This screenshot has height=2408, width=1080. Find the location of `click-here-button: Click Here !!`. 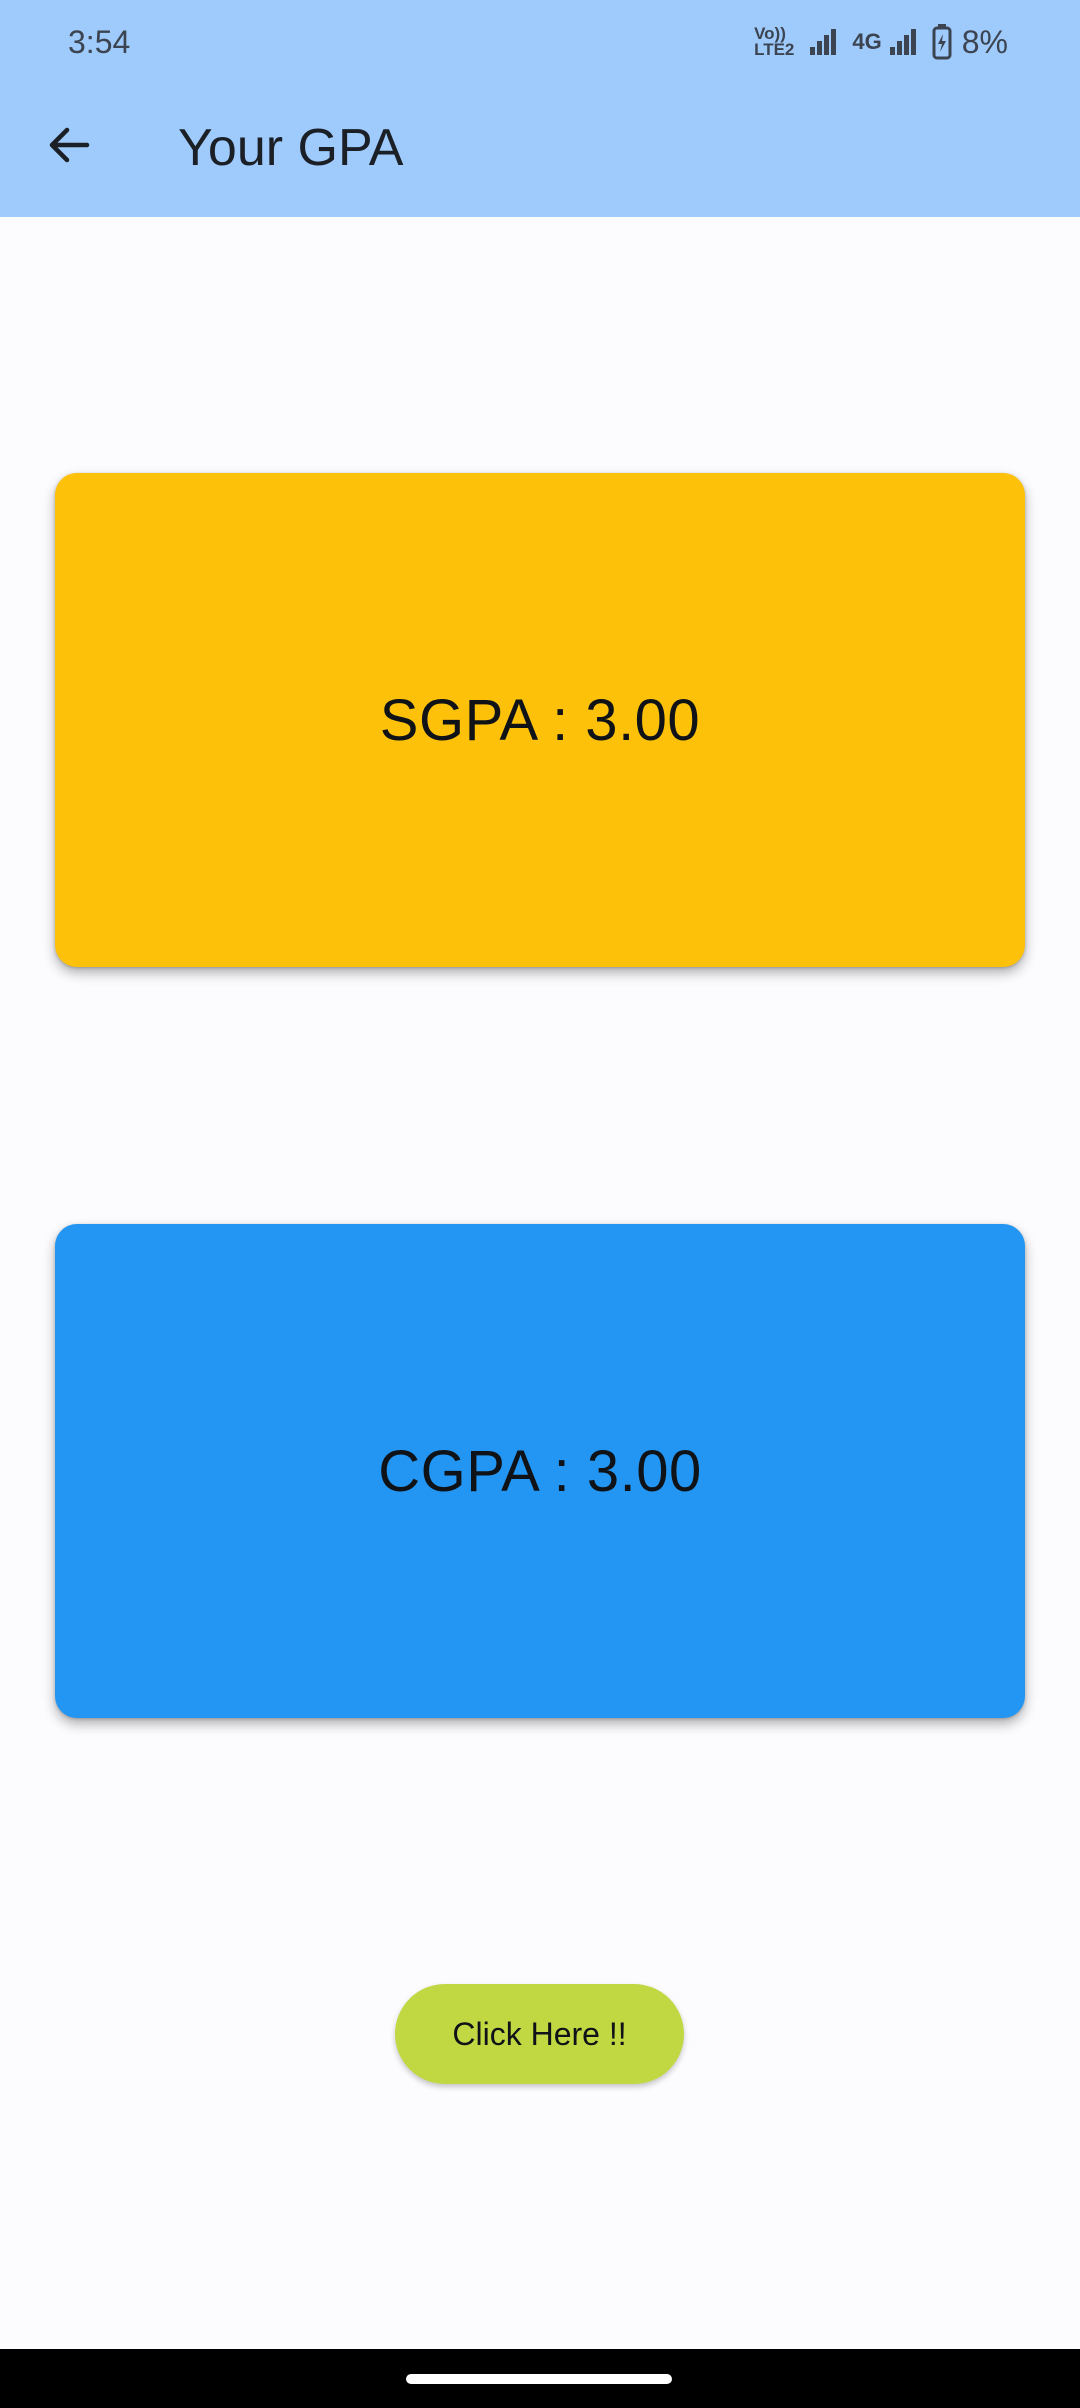

click-here-button: Click Here !! is located at coordinates (539, 2034).